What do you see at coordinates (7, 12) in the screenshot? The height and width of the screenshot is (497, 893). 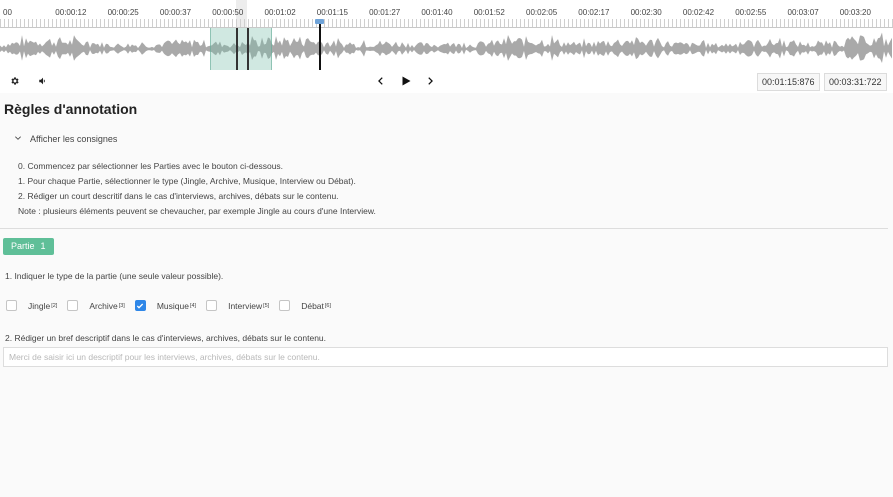 I see `timeline-tick-label: 00` at bounding box center [7, 12].